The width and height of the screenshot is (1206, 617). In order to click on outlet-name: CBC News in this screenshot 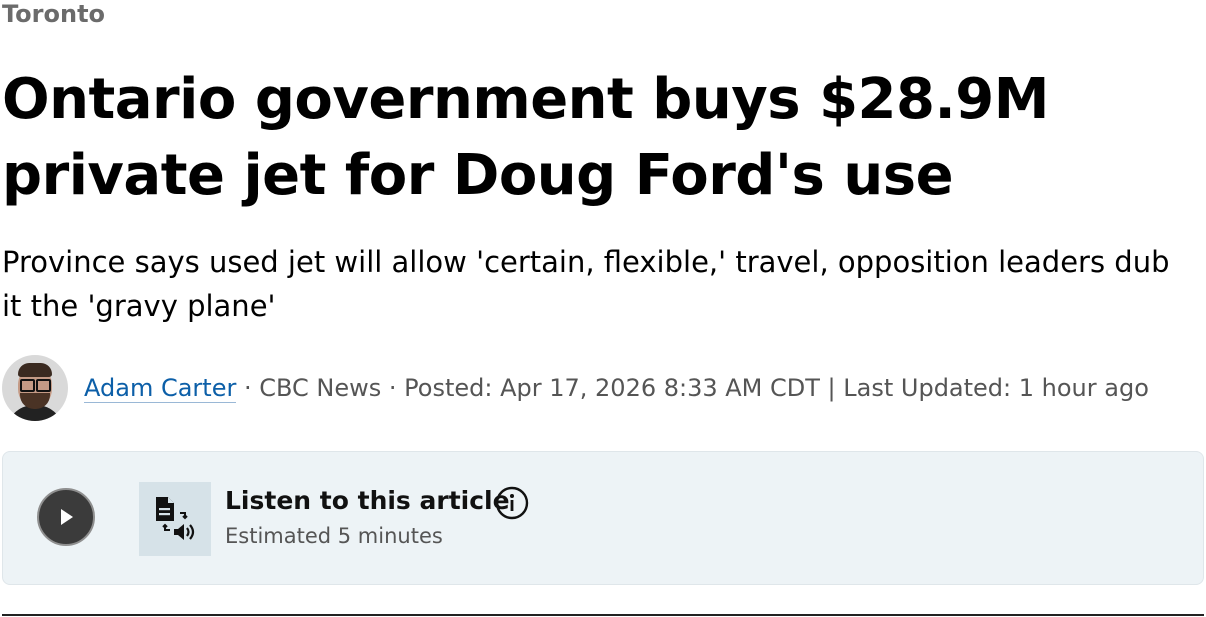, I will do `click(320, 388)`.